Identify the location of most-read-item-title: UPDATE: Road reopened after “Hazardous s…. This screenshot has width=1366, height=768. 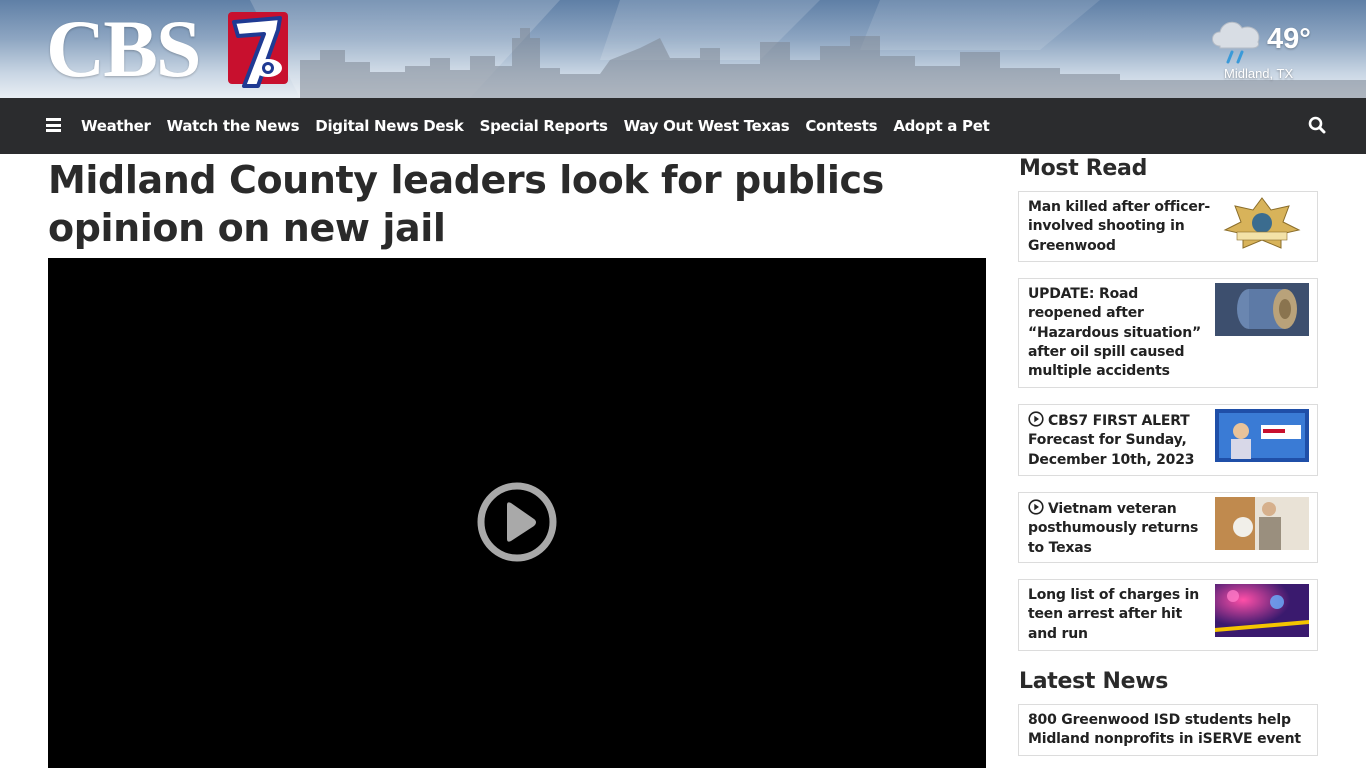
(1114, 333).